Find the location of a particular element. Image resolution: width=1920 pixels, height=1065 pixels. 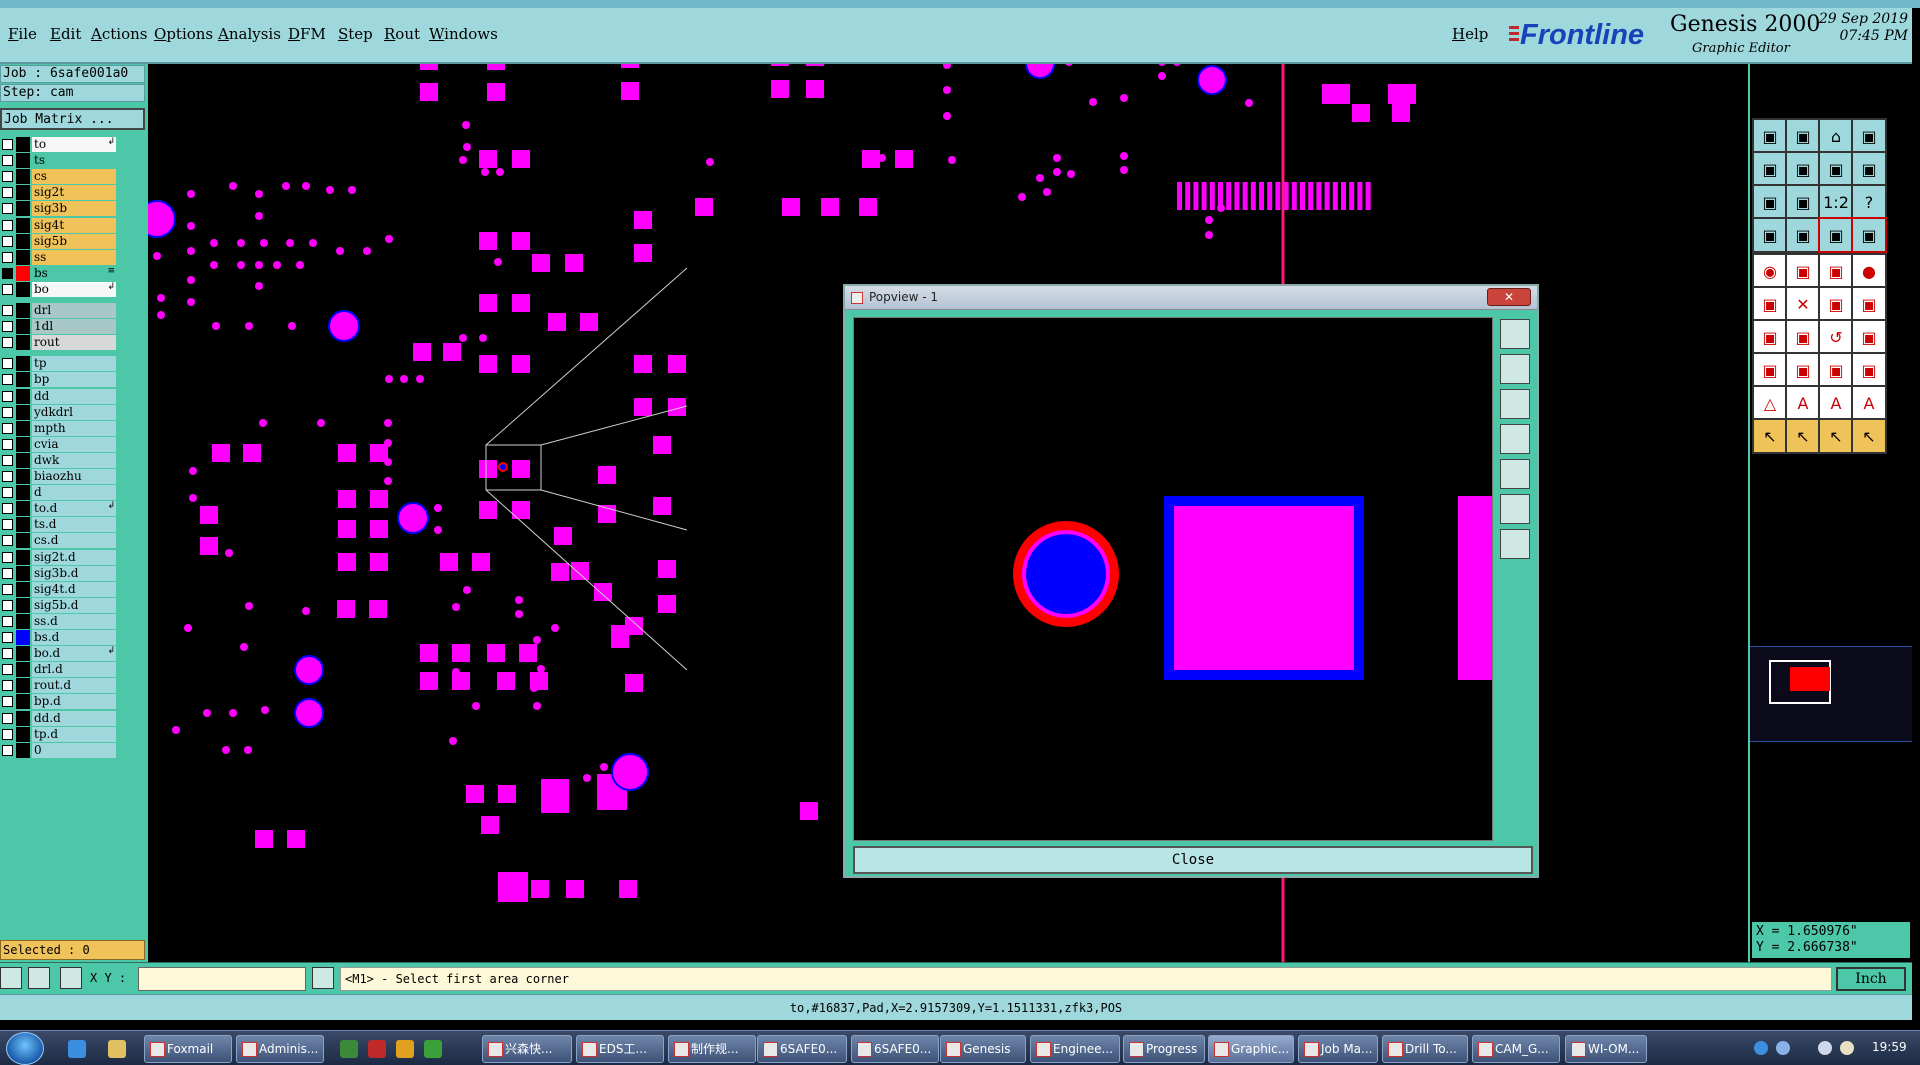

layer-name: sig5b.d is located at coordinates (74, 605).